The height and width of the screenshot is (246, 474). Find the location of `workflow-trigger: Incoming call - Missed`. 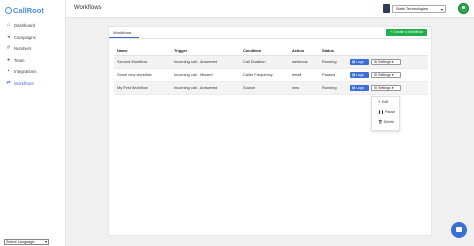

workflow-trigger: Incoming call - Missed is located at coordinates (205, 75).